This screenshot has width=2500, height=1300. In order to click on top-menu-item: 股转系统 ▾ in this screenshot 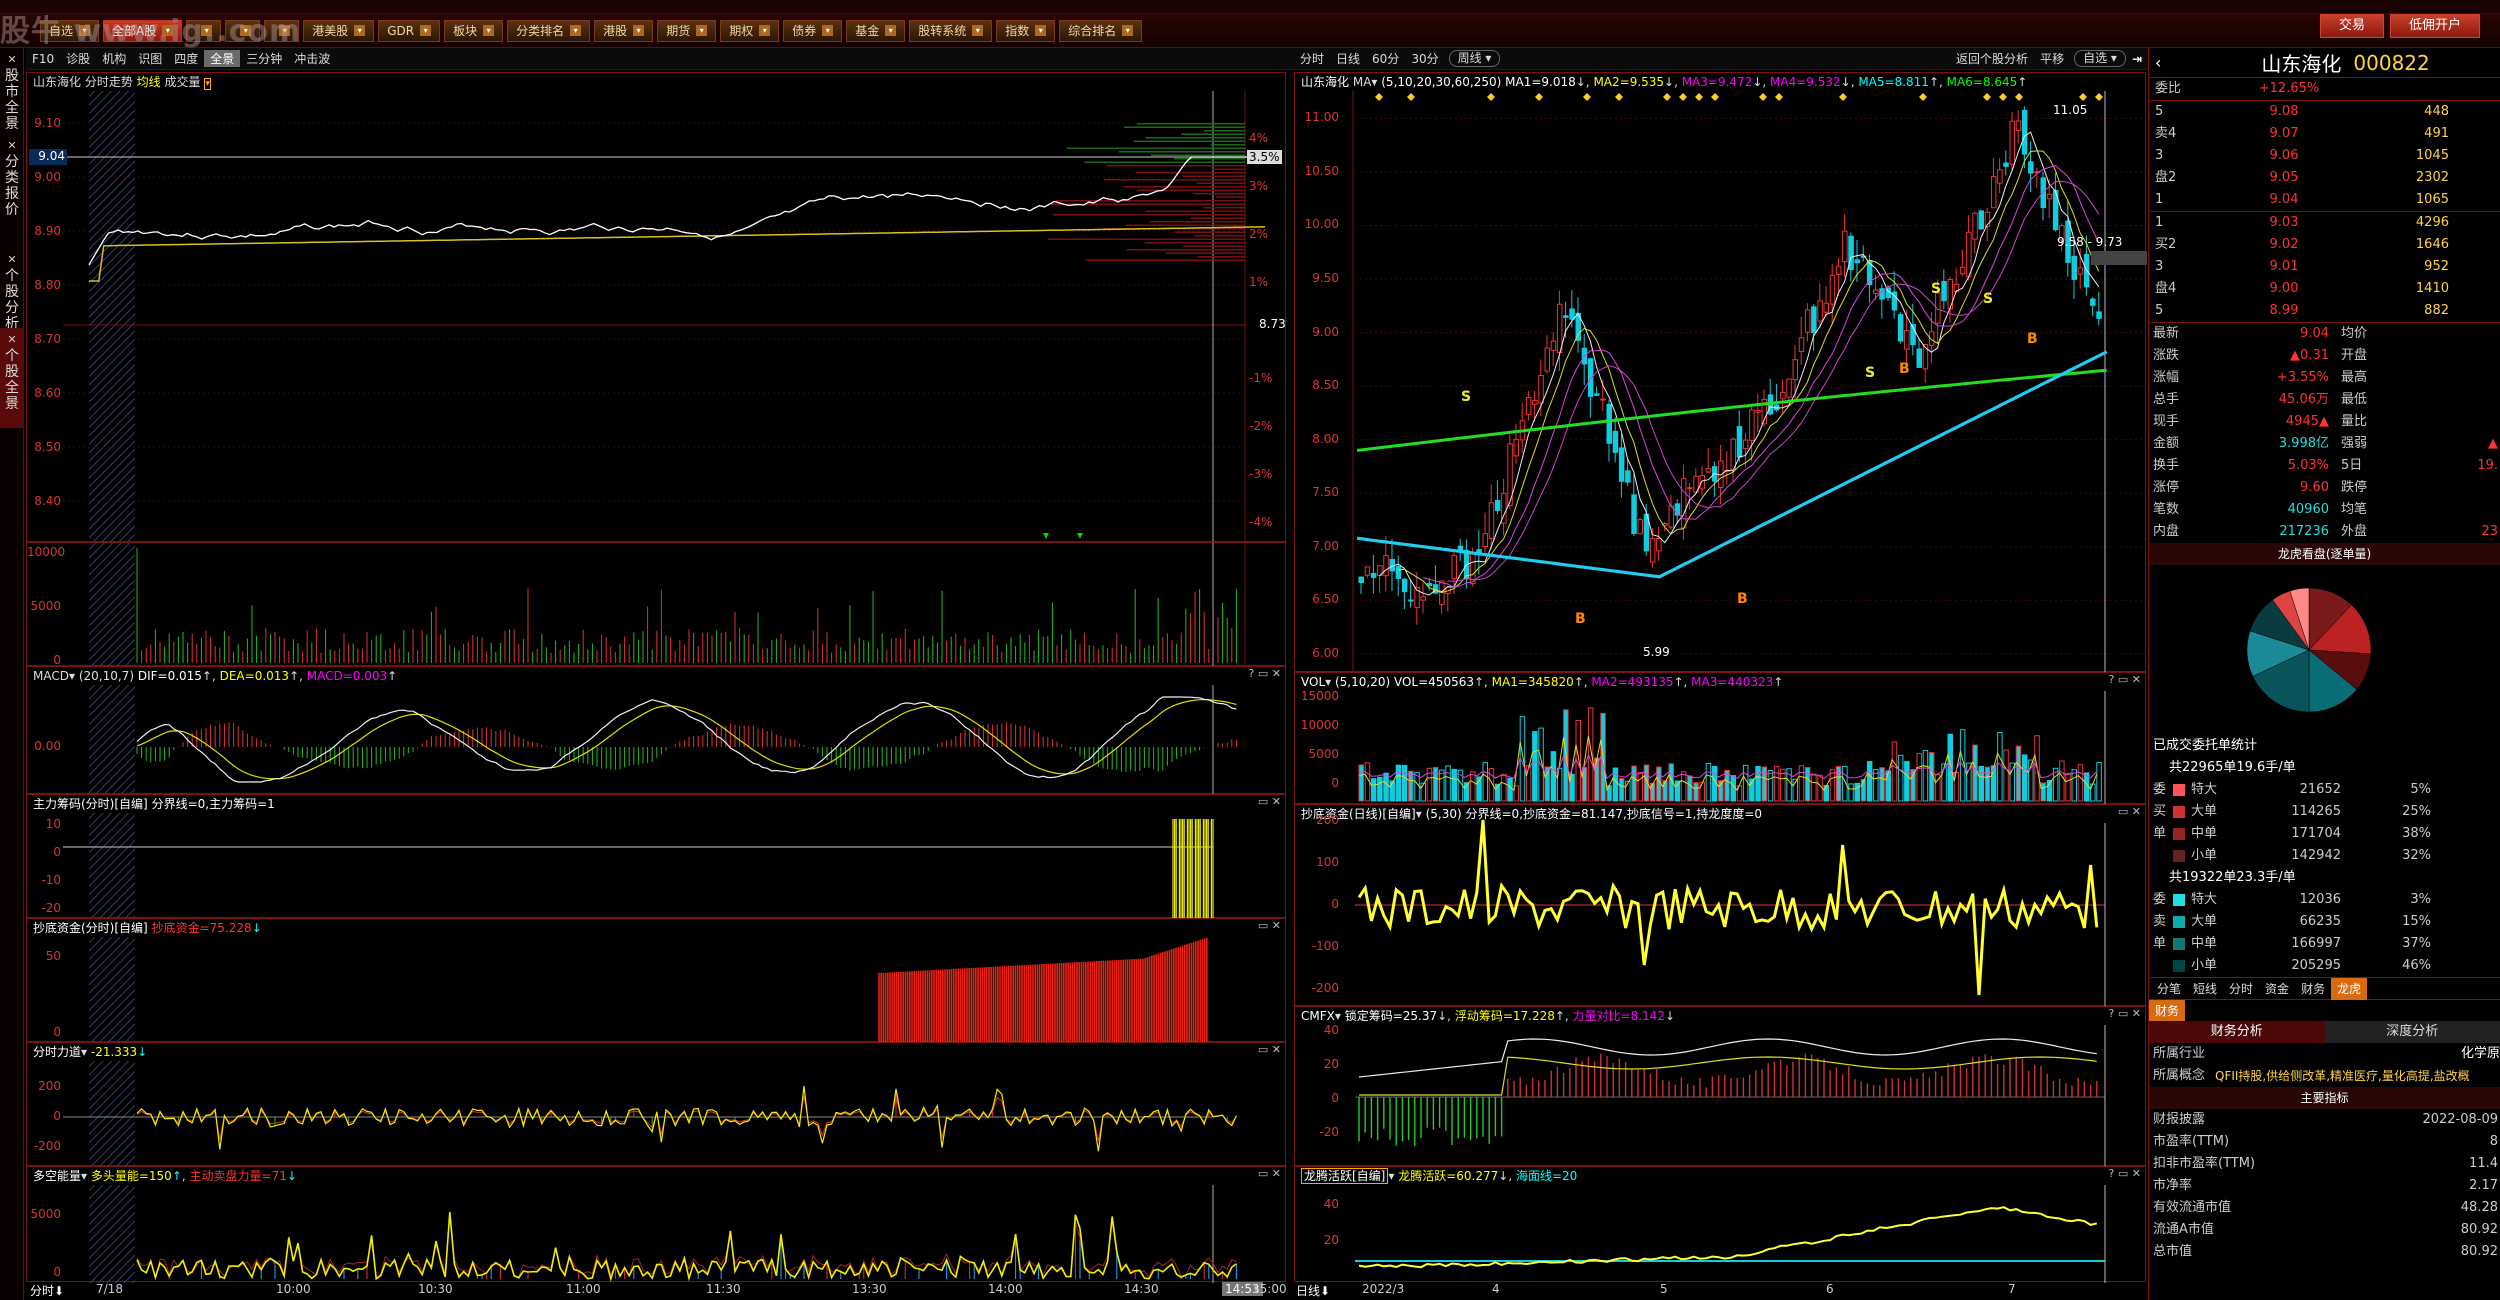, I will do `click(951, 30)`.